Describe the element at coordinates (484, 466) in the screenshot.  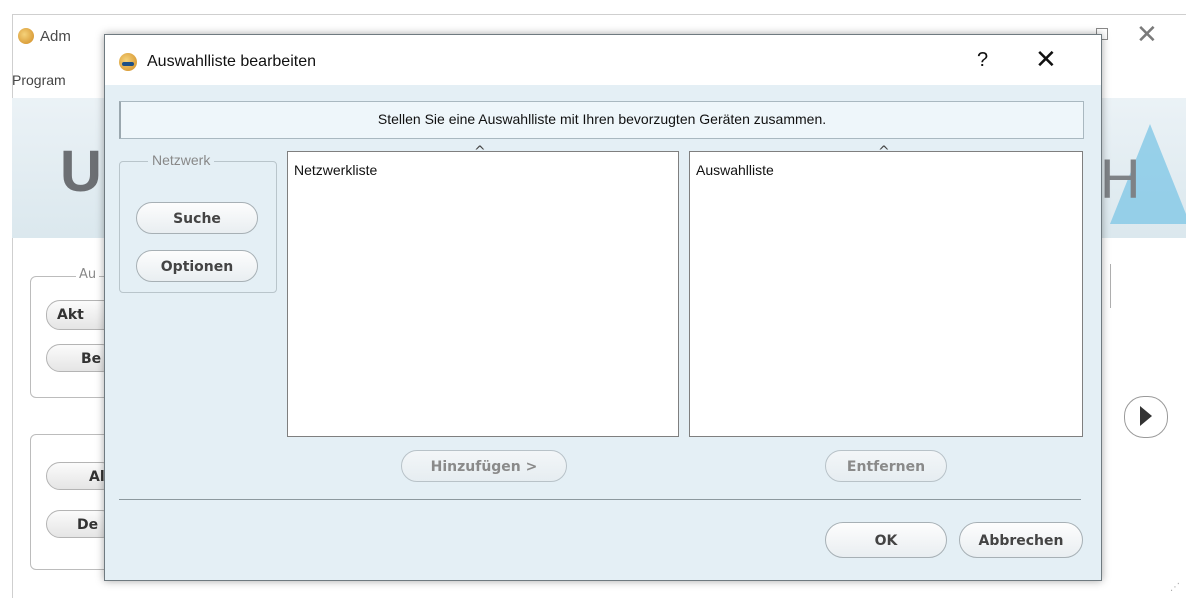
I see `add-button: Hinzufügen >` at that location.